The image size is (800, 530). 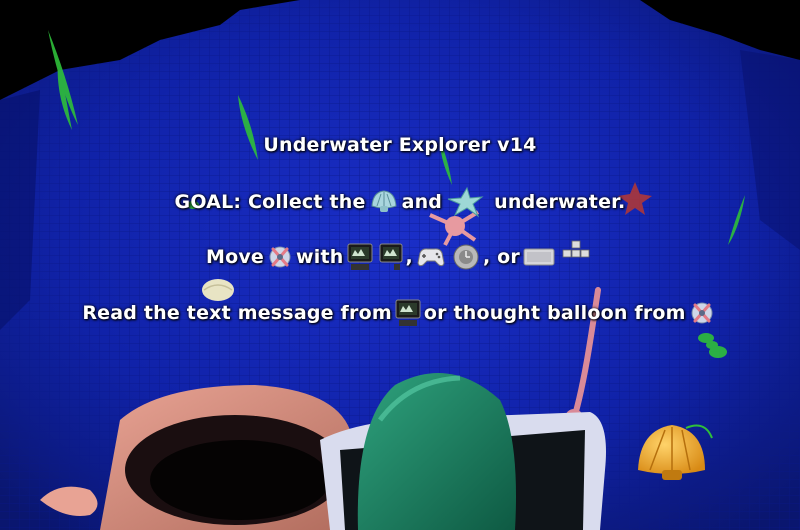 I want to click on distant-clam, so click(x=218, y=290).